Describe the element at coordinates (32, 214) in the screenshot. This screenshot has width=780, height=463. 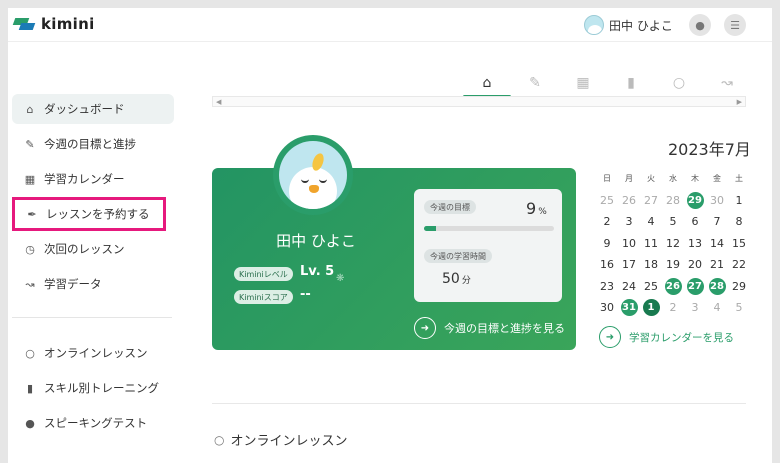
I see `feather-icon: ✒` at that location.